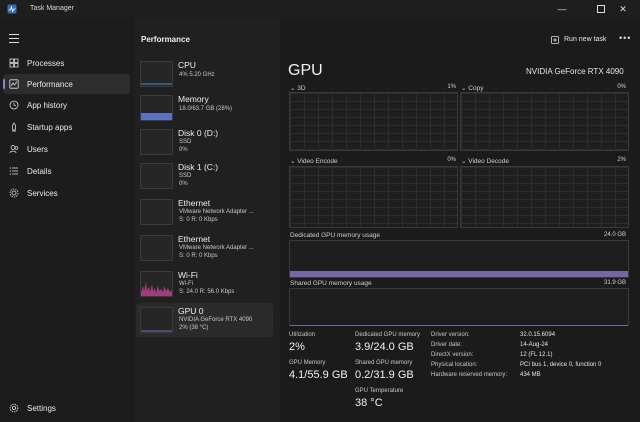  I want to click on settings-button: Settings, so click(66, 408).